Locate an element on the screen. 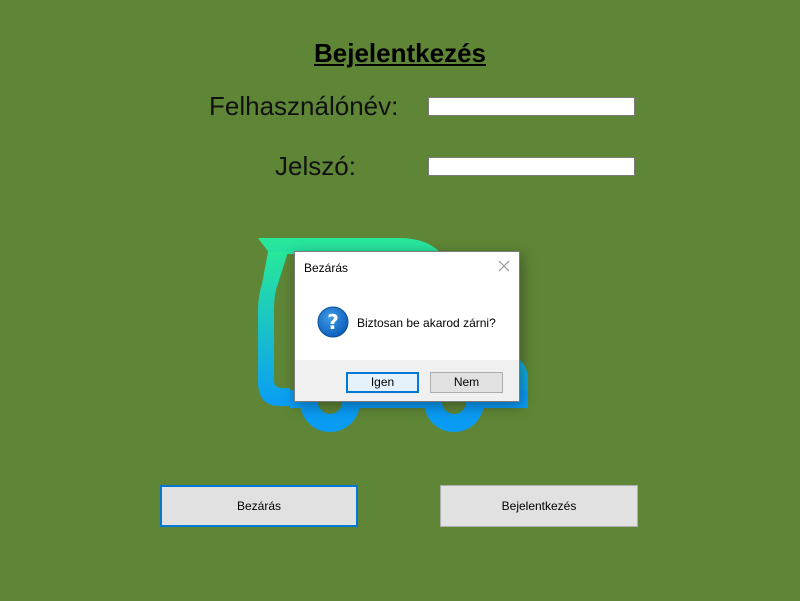 The height and width of the screenshot is (601, 800). username-label: Felhasználónév: is located at coordinates (304, 106).